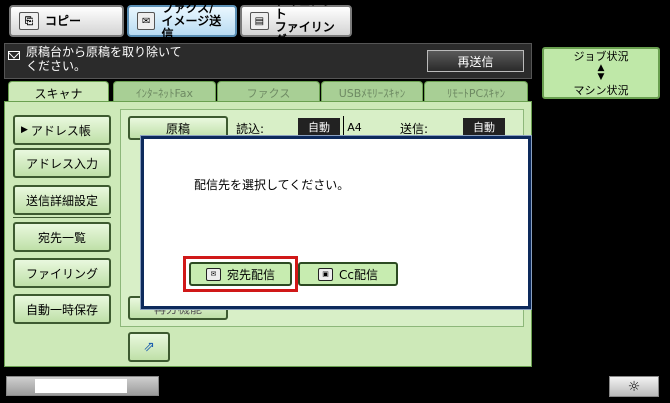 This screenshot has height=403, width=670. I want to click on sun-icon: ☼, so click(634, 386).